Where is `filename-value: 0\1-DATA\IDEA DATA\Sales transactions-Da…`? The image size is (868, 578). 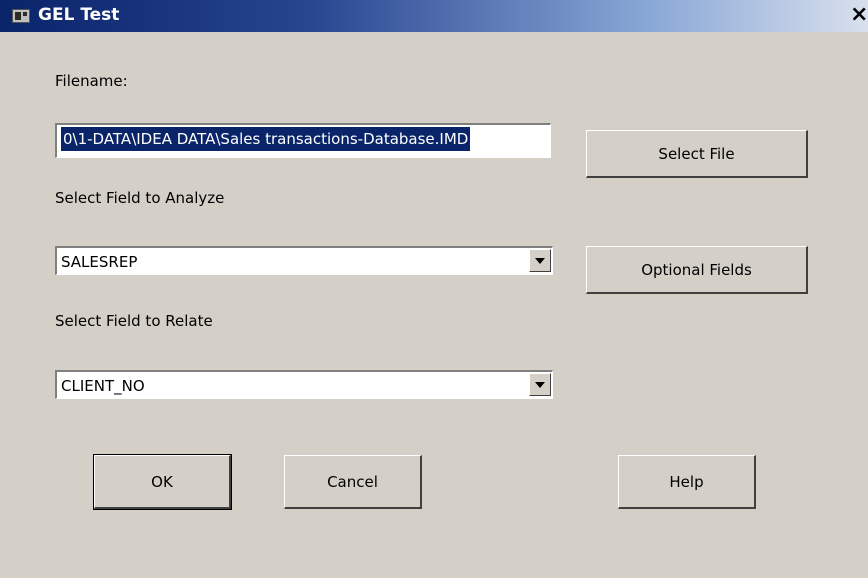 filename-value: 0\1-DATA\IDEA DATA\Sales transactions-Da… is located at coordinates (266, 139).